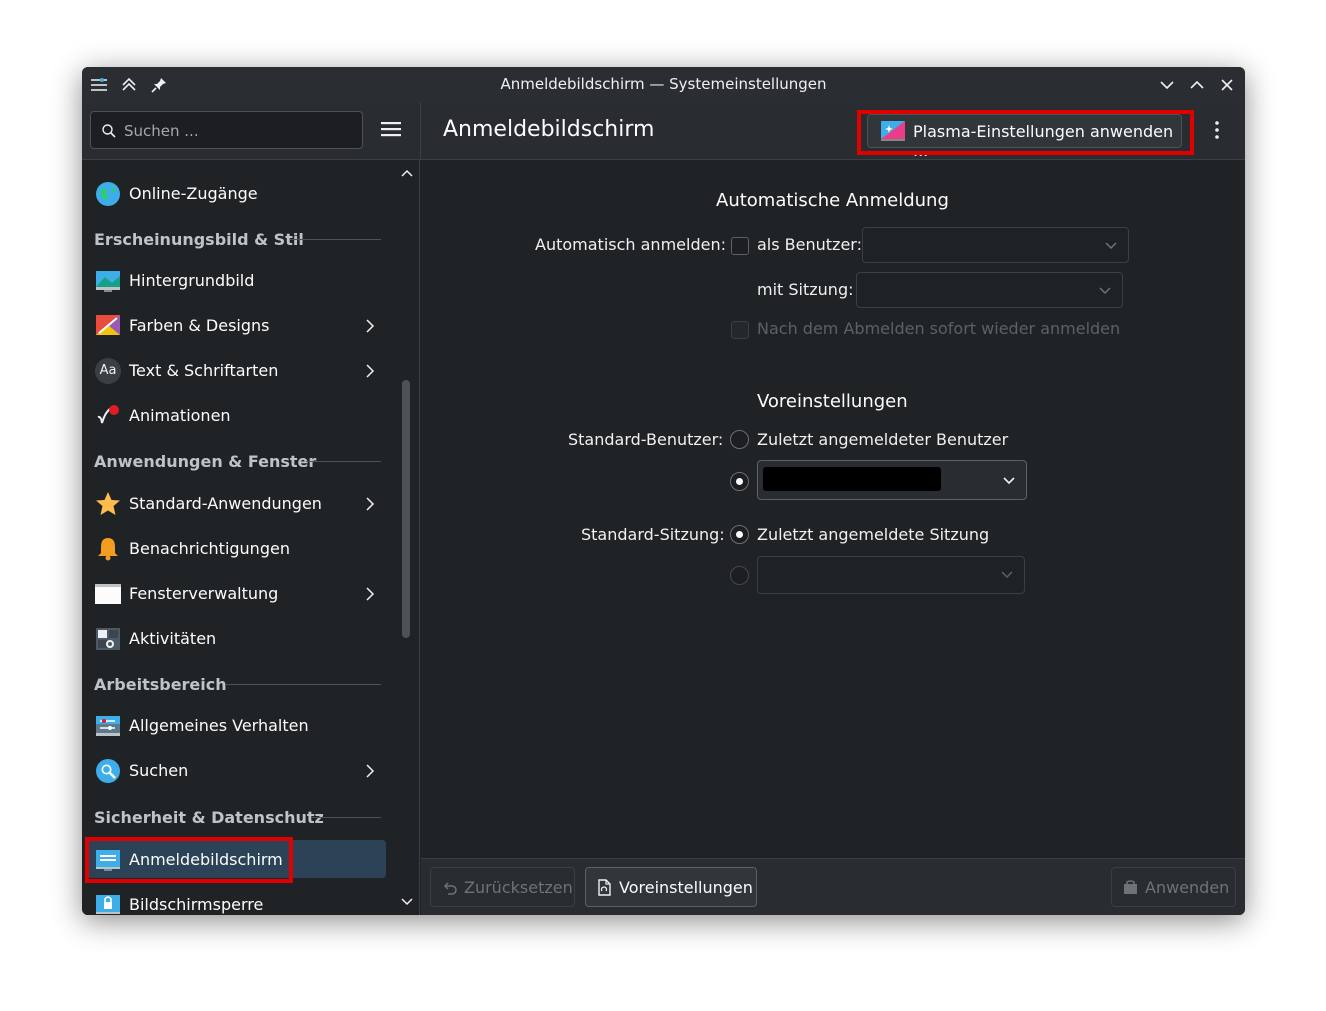 The width and height of the screenshot is (1326, 1011). Describe the element at coordinates (237, 415) in the screenshot. I see `sidebar-item-animations: Animationen` at that location.